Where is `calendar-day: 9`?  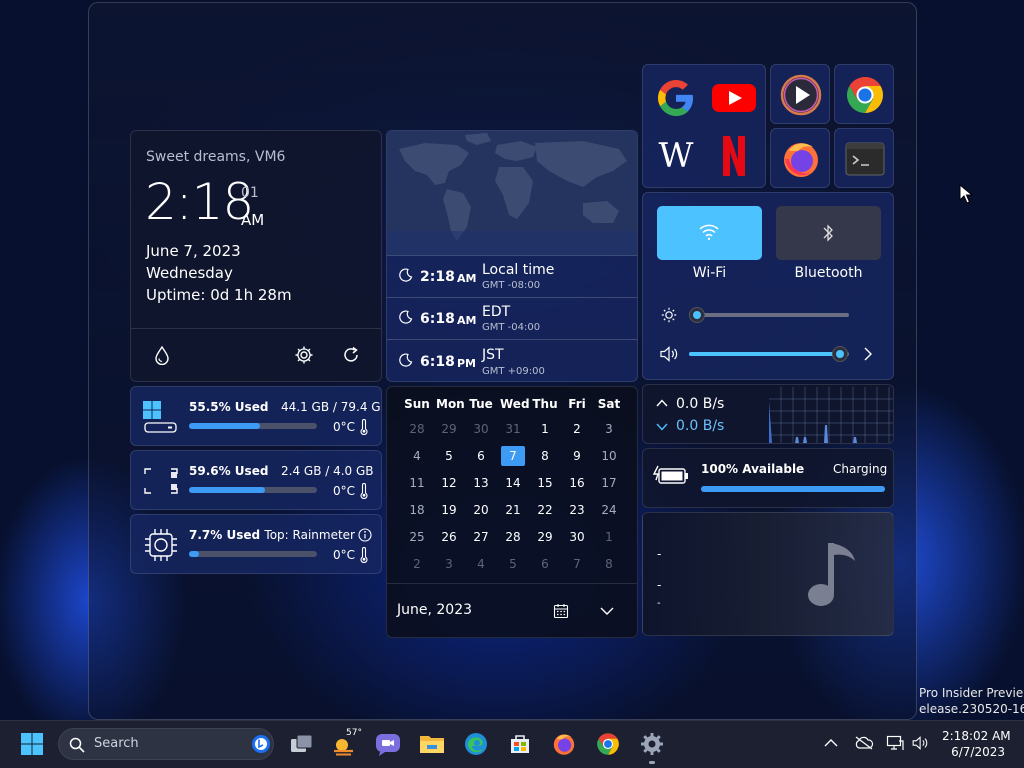 calendar-day: 9 is located at coordinates (577, 456).